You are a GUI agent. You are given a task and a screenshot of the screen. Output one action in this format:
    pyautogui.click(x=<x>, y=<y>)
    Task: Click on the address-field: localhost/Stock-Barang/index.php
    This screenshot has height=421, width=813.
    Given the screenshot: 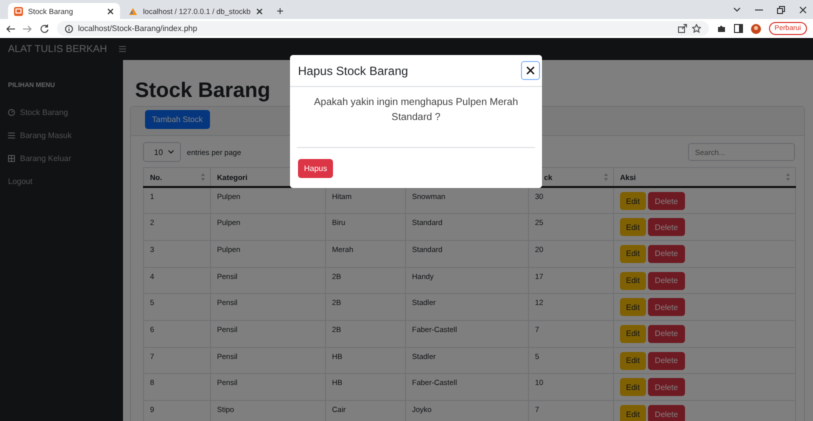 What is the action you would take?
    pyautogui.click(x=138, y=28)
    